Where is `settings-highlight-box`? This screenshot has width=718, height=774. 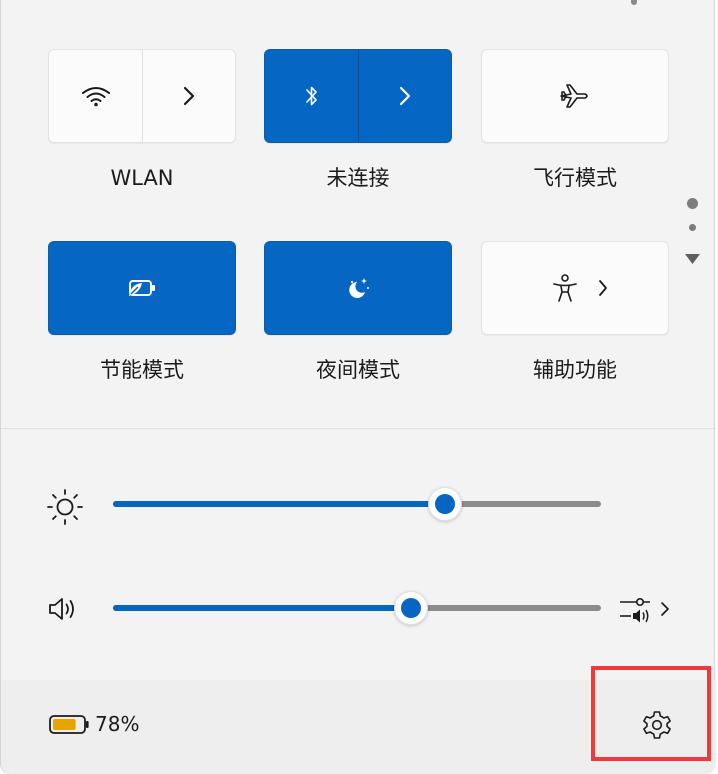 settings-highlight-box is located at coordinates (651, 713).